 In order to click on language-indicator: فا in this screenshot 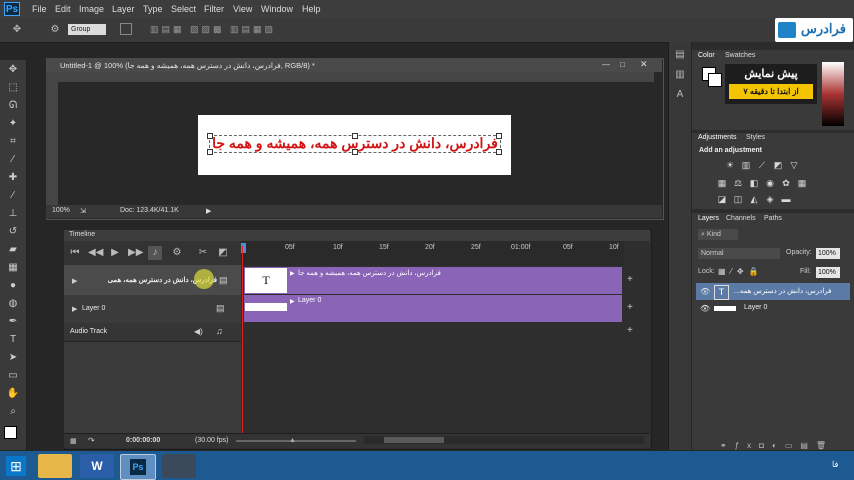, I will do `click(835, 464)`.